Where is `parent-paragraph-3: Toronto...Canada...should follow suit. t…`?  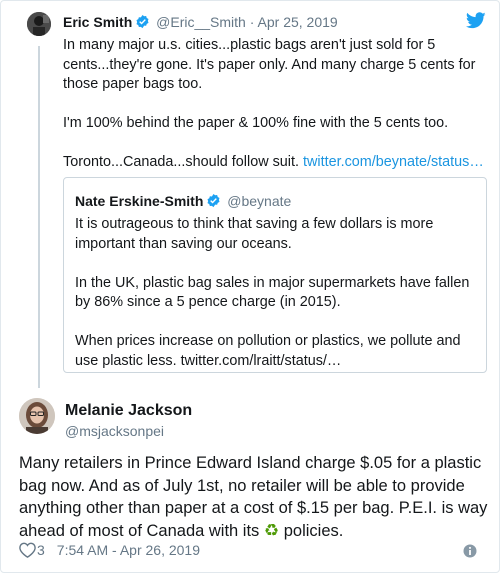 parent-paragraph-3: Toronto...Canada...should follow suit. t… is located at coordinates (278, 163).